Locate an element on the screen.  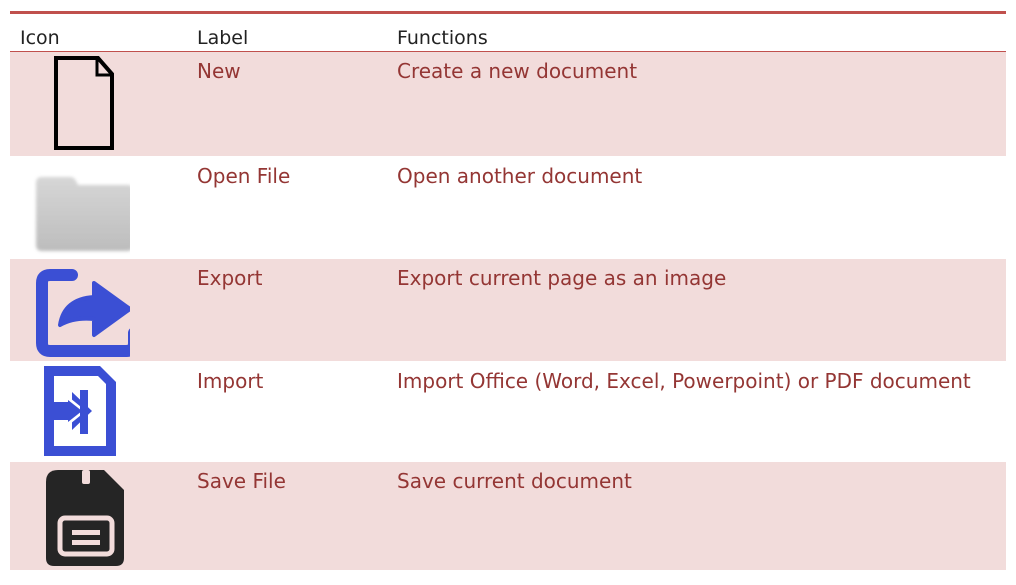
header-icon: Icon is located at coordinates (40, 38).